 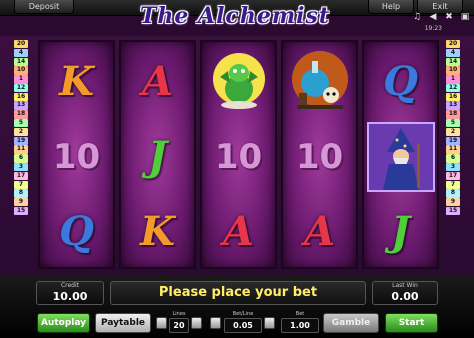 I want to click on game-logo: The Alchemist, so click(x=235, y=16).